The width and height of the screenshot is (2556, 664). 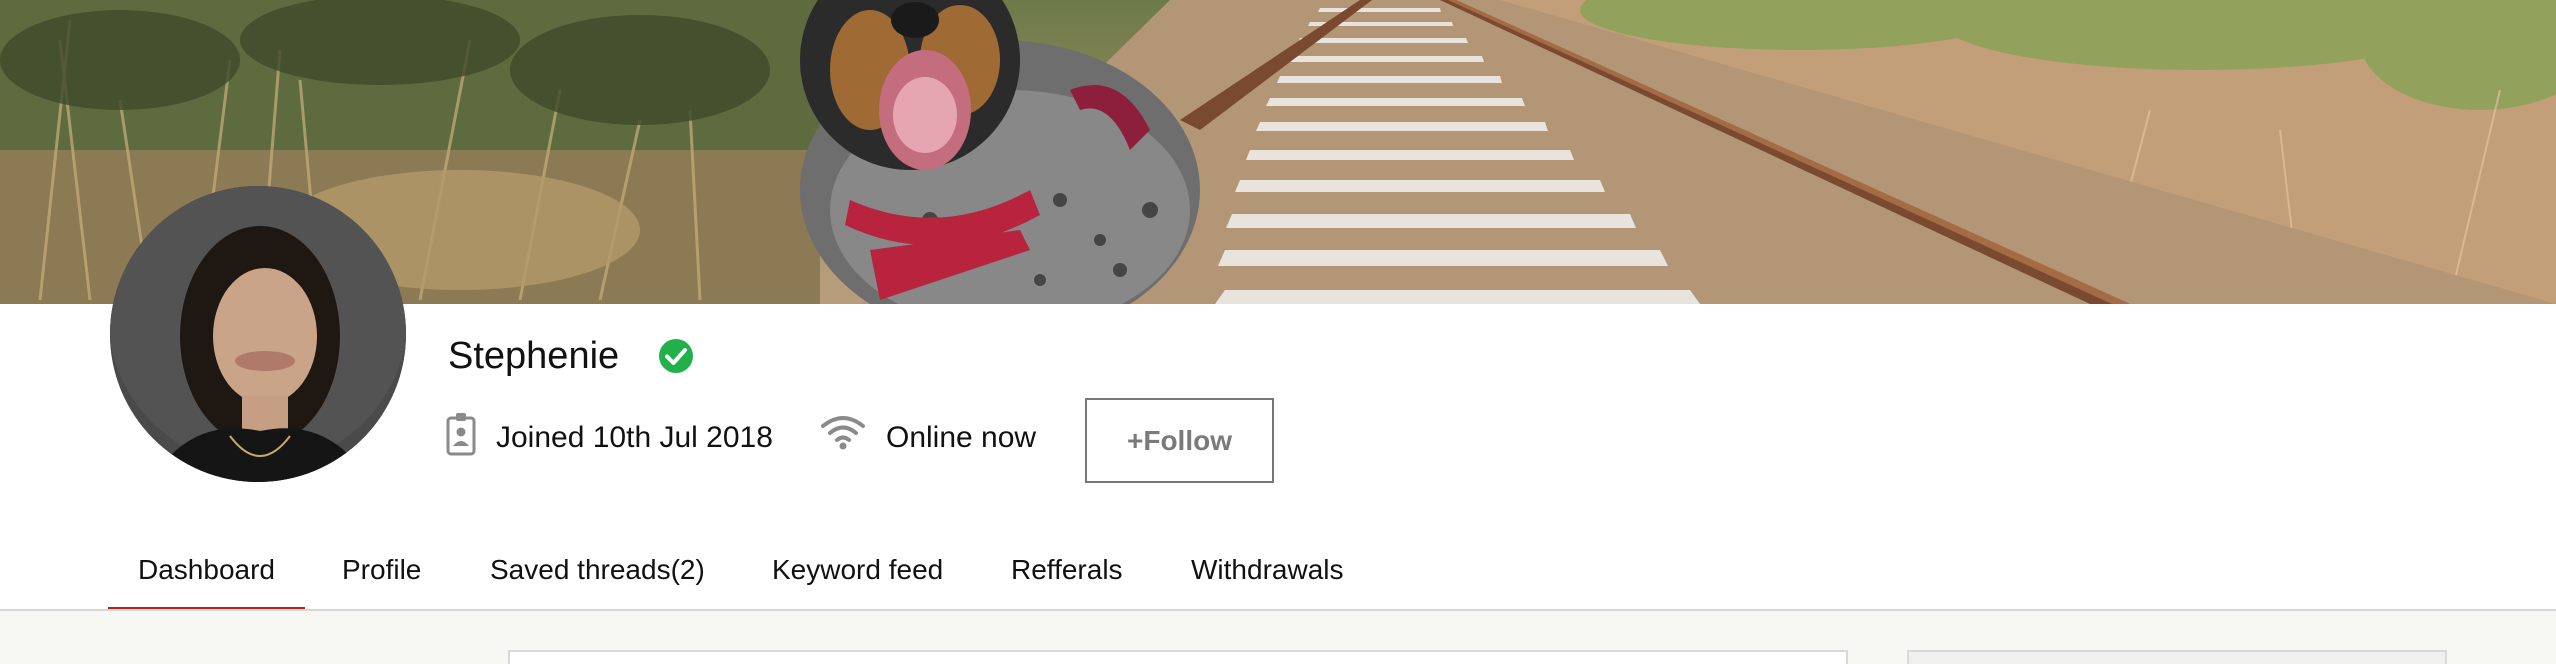 I want to click on tab-saved-threads: Saved threads(2), so click(x=597, y=570).